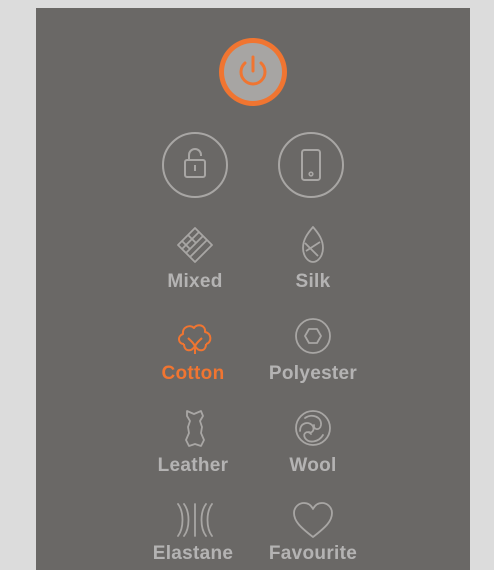 The height and width of the screenshot is (570, 494). Describe the element at coordinates (313, 428) in the screenshot. I see `wool-icon` at that location.